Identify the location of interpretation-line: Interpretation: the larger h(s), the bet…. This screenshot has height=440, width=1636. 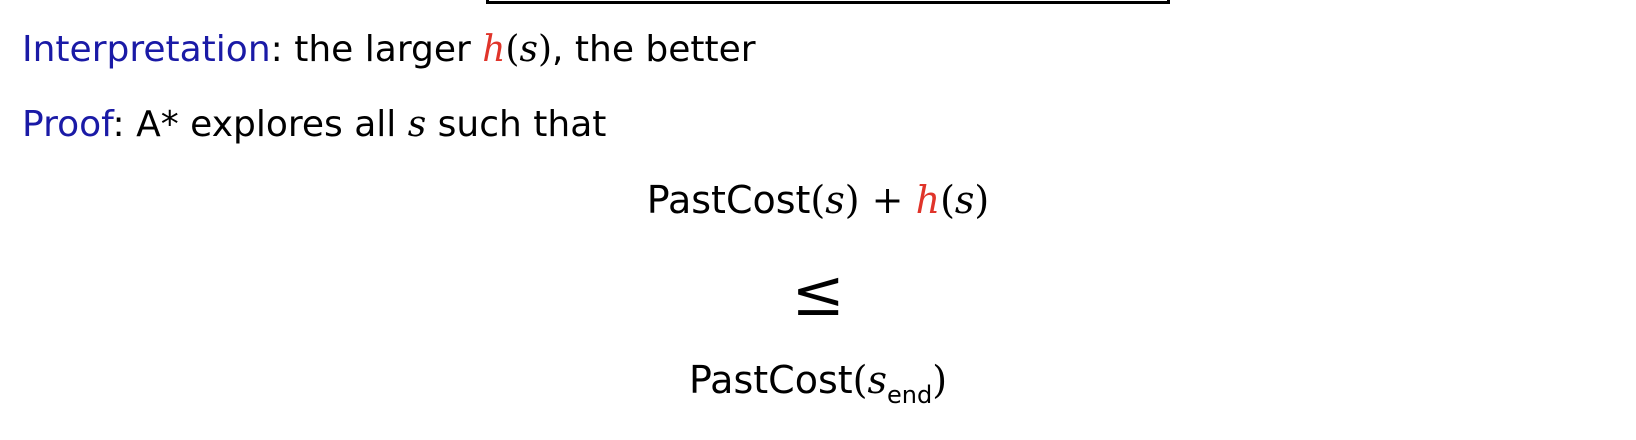
(389, 50).